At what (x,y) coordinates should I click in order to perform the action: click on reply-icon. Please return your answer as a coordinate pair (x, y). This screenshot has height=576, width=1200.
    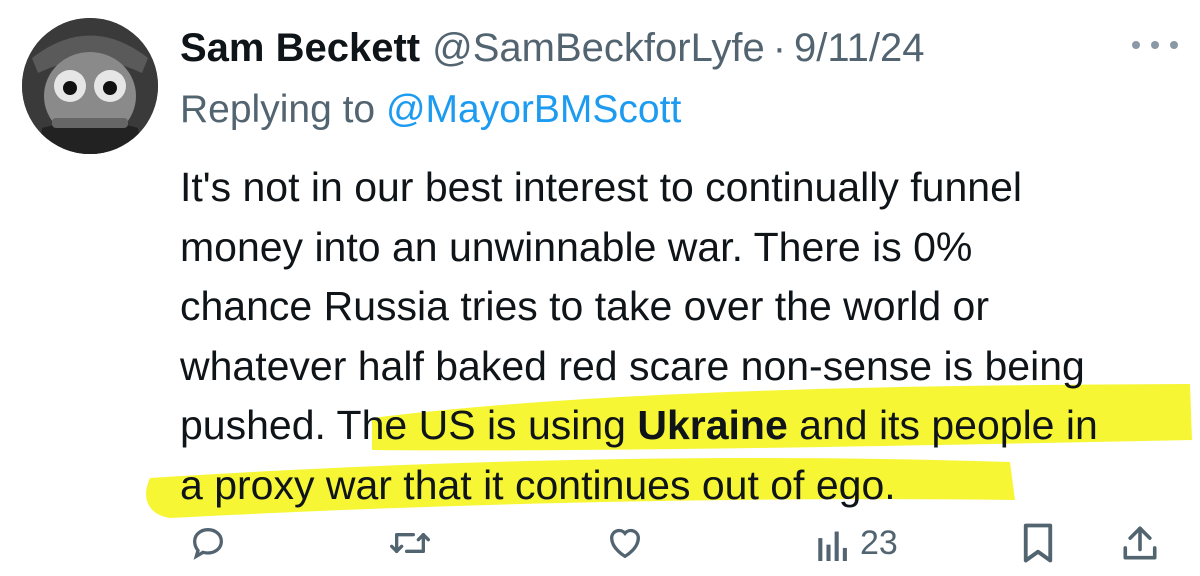
    Looking at the image, I should click on (208, 543).